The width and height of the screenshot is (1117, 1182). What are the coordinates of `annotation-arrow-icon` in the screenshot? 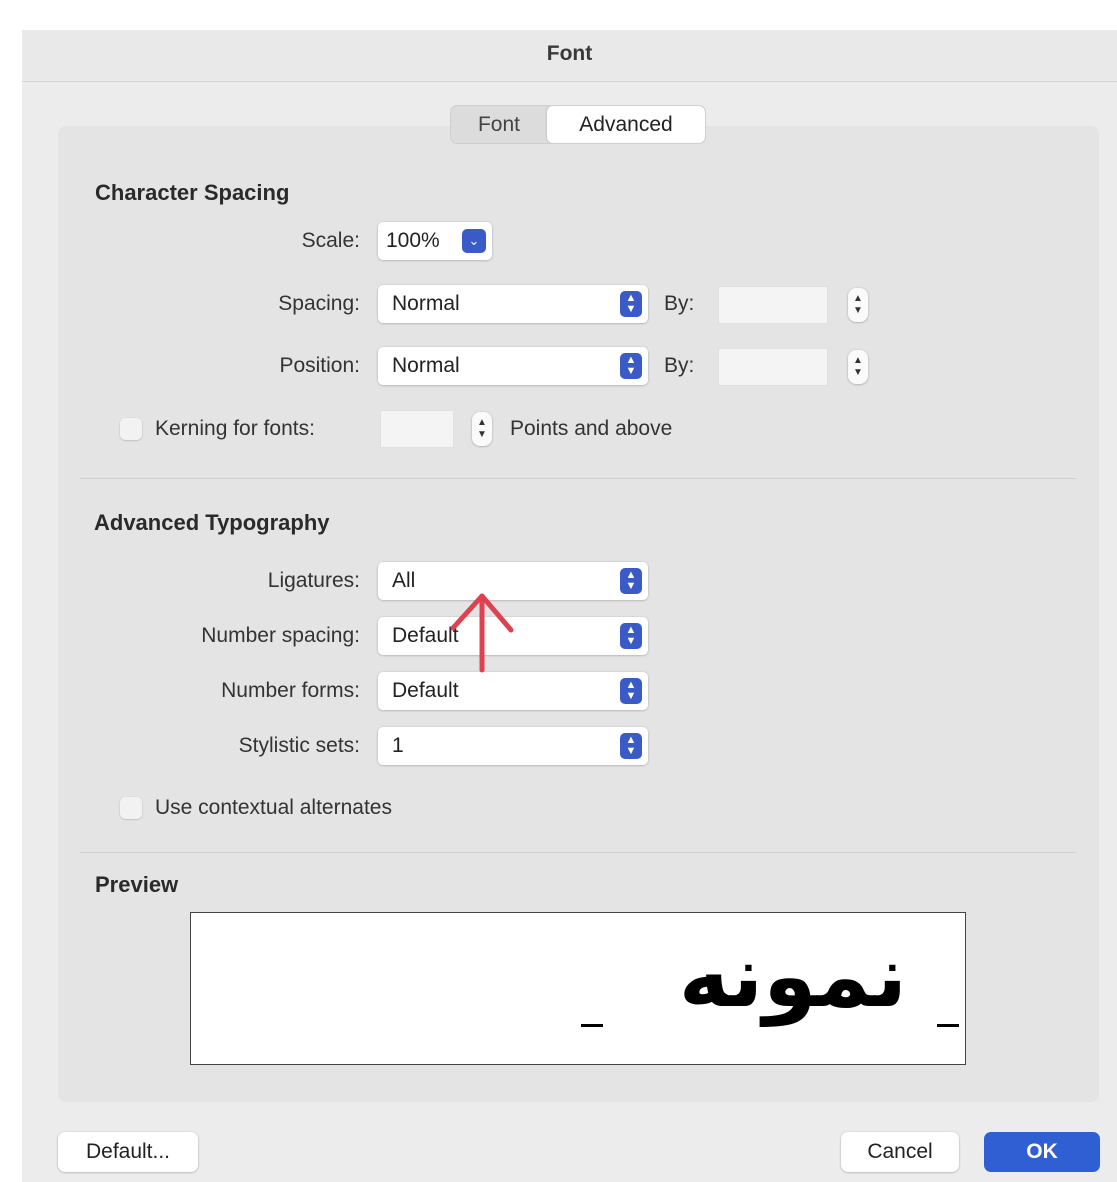 It's located at (482, 633).